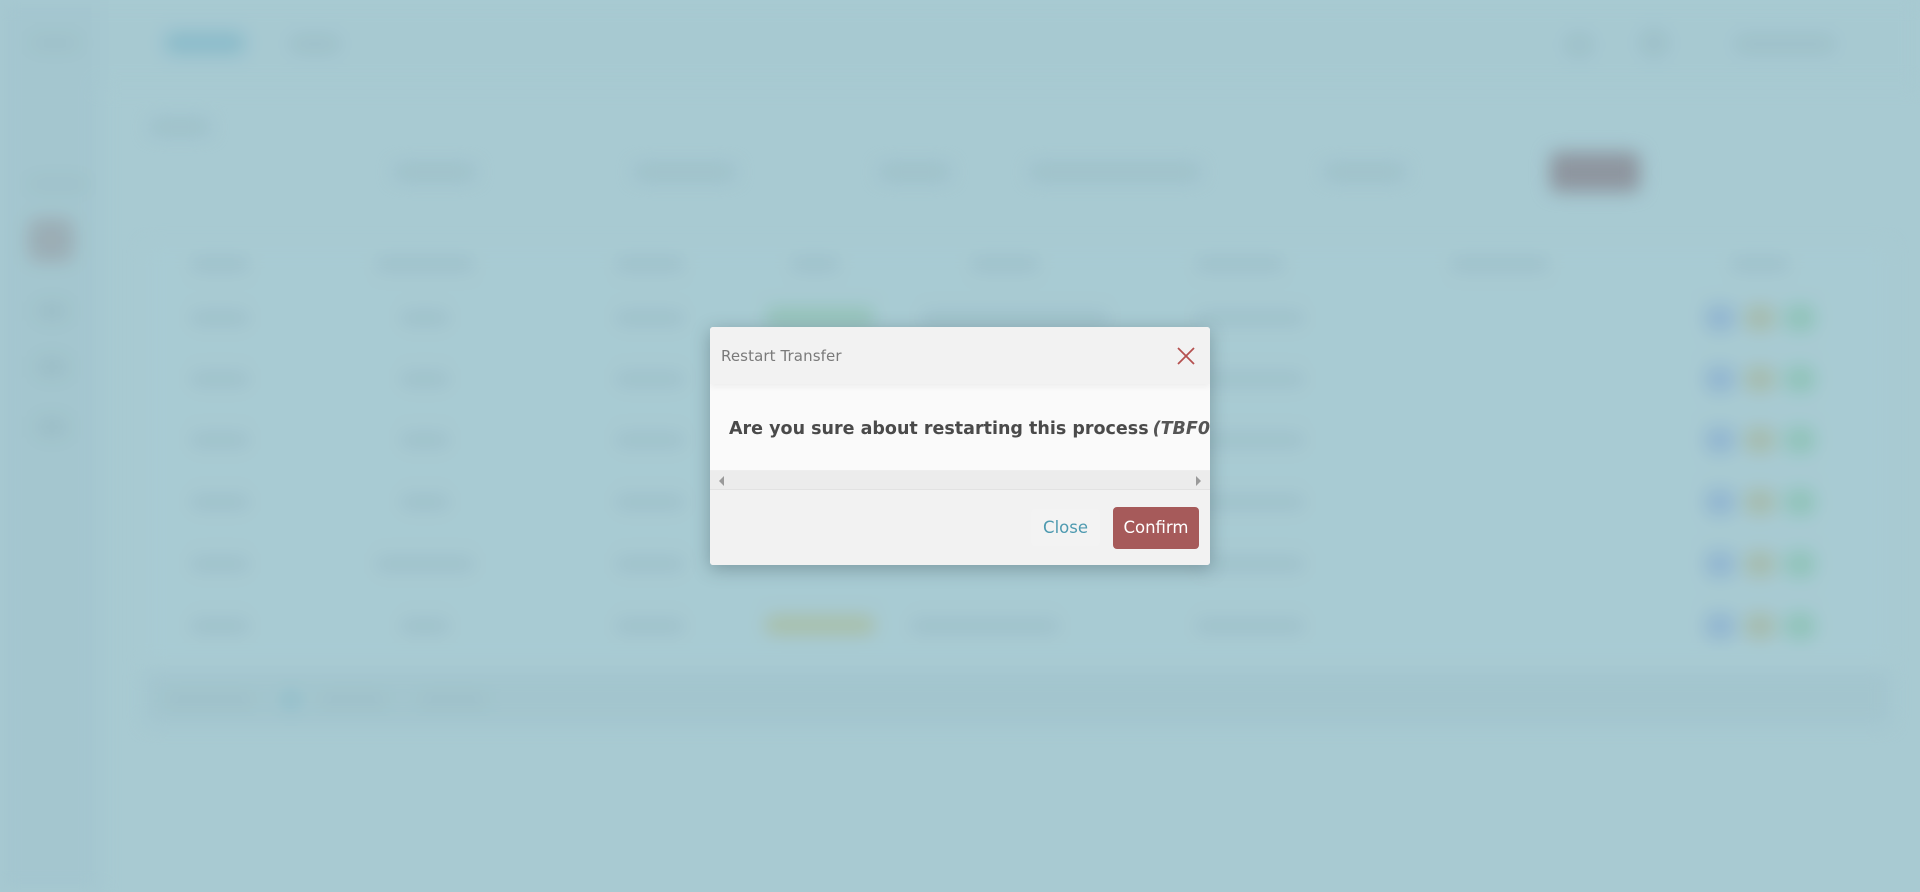 The width and height of the screenshot is (1920, 892). I want to click on triangle-left-icon, so click(721, 481).